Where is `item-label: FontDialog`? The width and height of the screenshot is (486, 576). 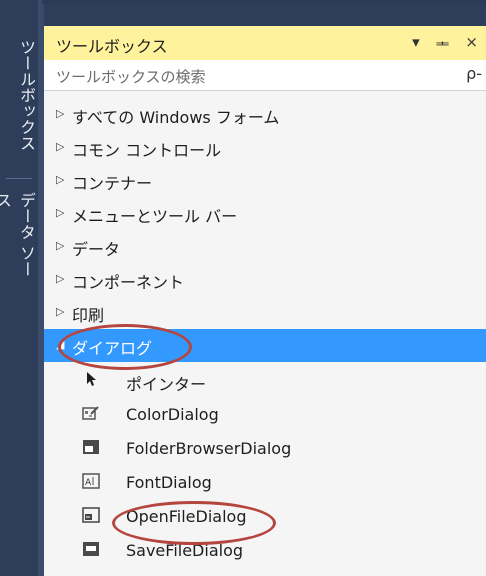 item-label: FontDialog is located at coordinates (169, 482).